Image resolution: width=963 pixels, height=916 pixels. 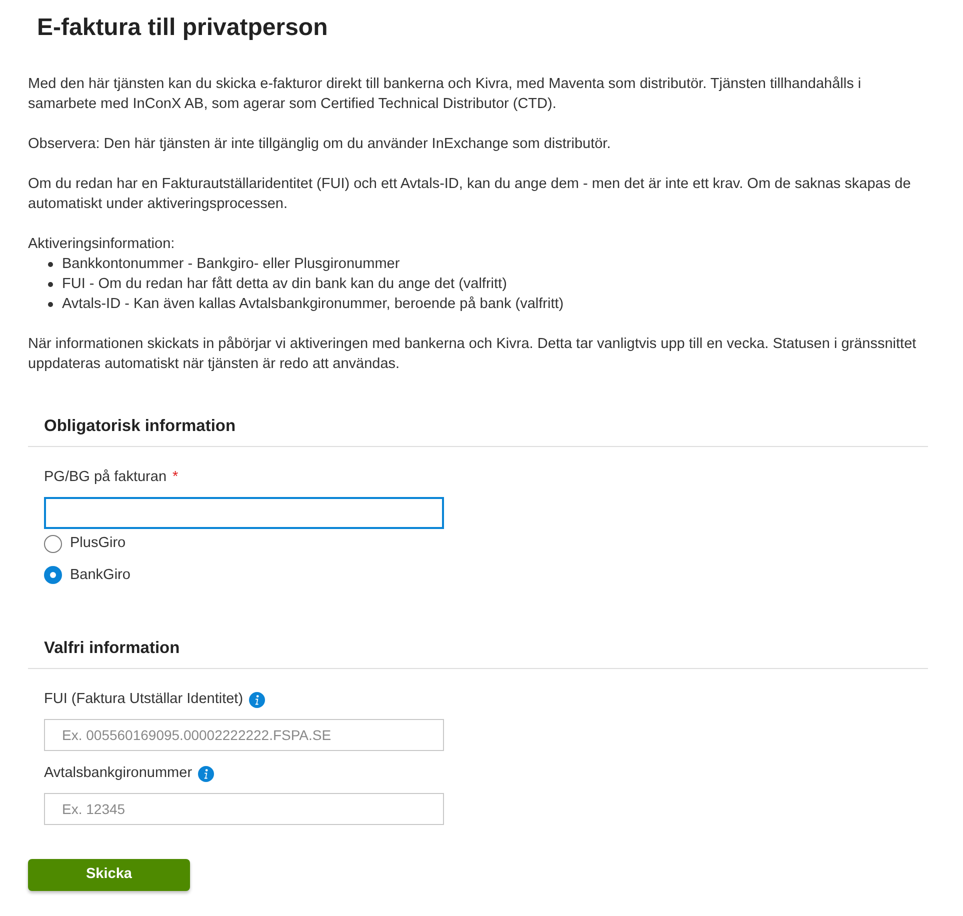 I want to click on field-label: FUI (Faktura Utställar Identitet), so click(x=144, y=700).